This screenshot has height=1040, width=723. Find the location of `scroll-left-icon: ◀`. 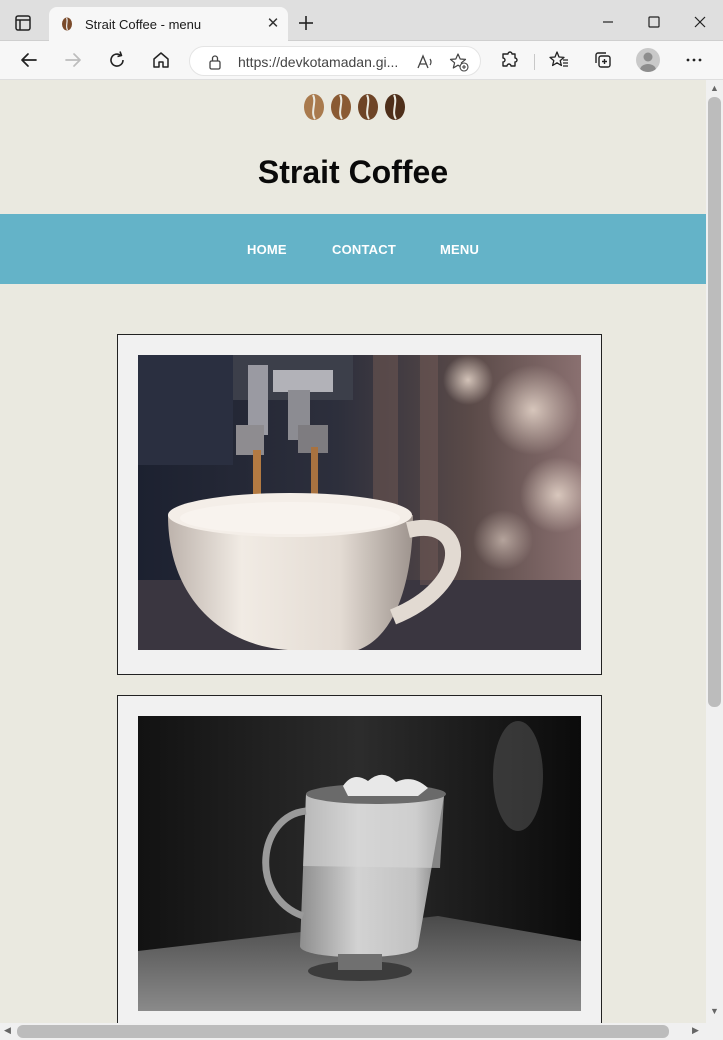

scroll-left-icon: ◀ is located at coordinates (7, 1030).